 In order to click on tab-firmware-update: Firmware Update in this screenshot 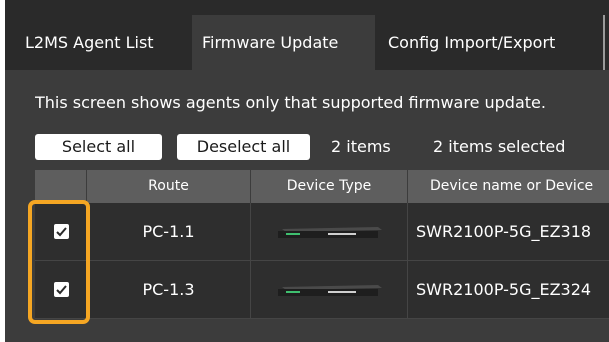, I will do `click(283, 42)`.